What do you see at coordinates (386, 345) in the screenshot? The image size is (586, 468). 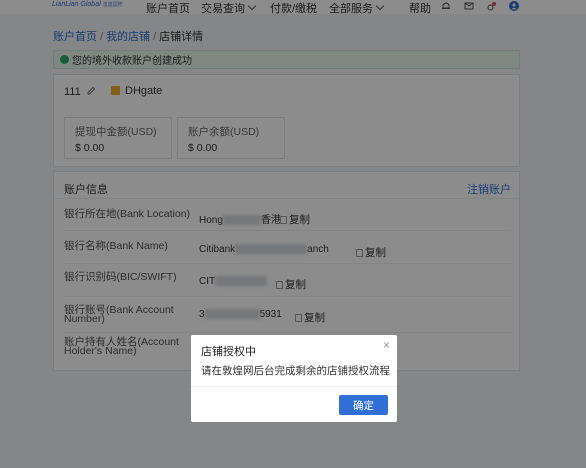 I see `close-icon: ×` at bounding box center [386, 345].